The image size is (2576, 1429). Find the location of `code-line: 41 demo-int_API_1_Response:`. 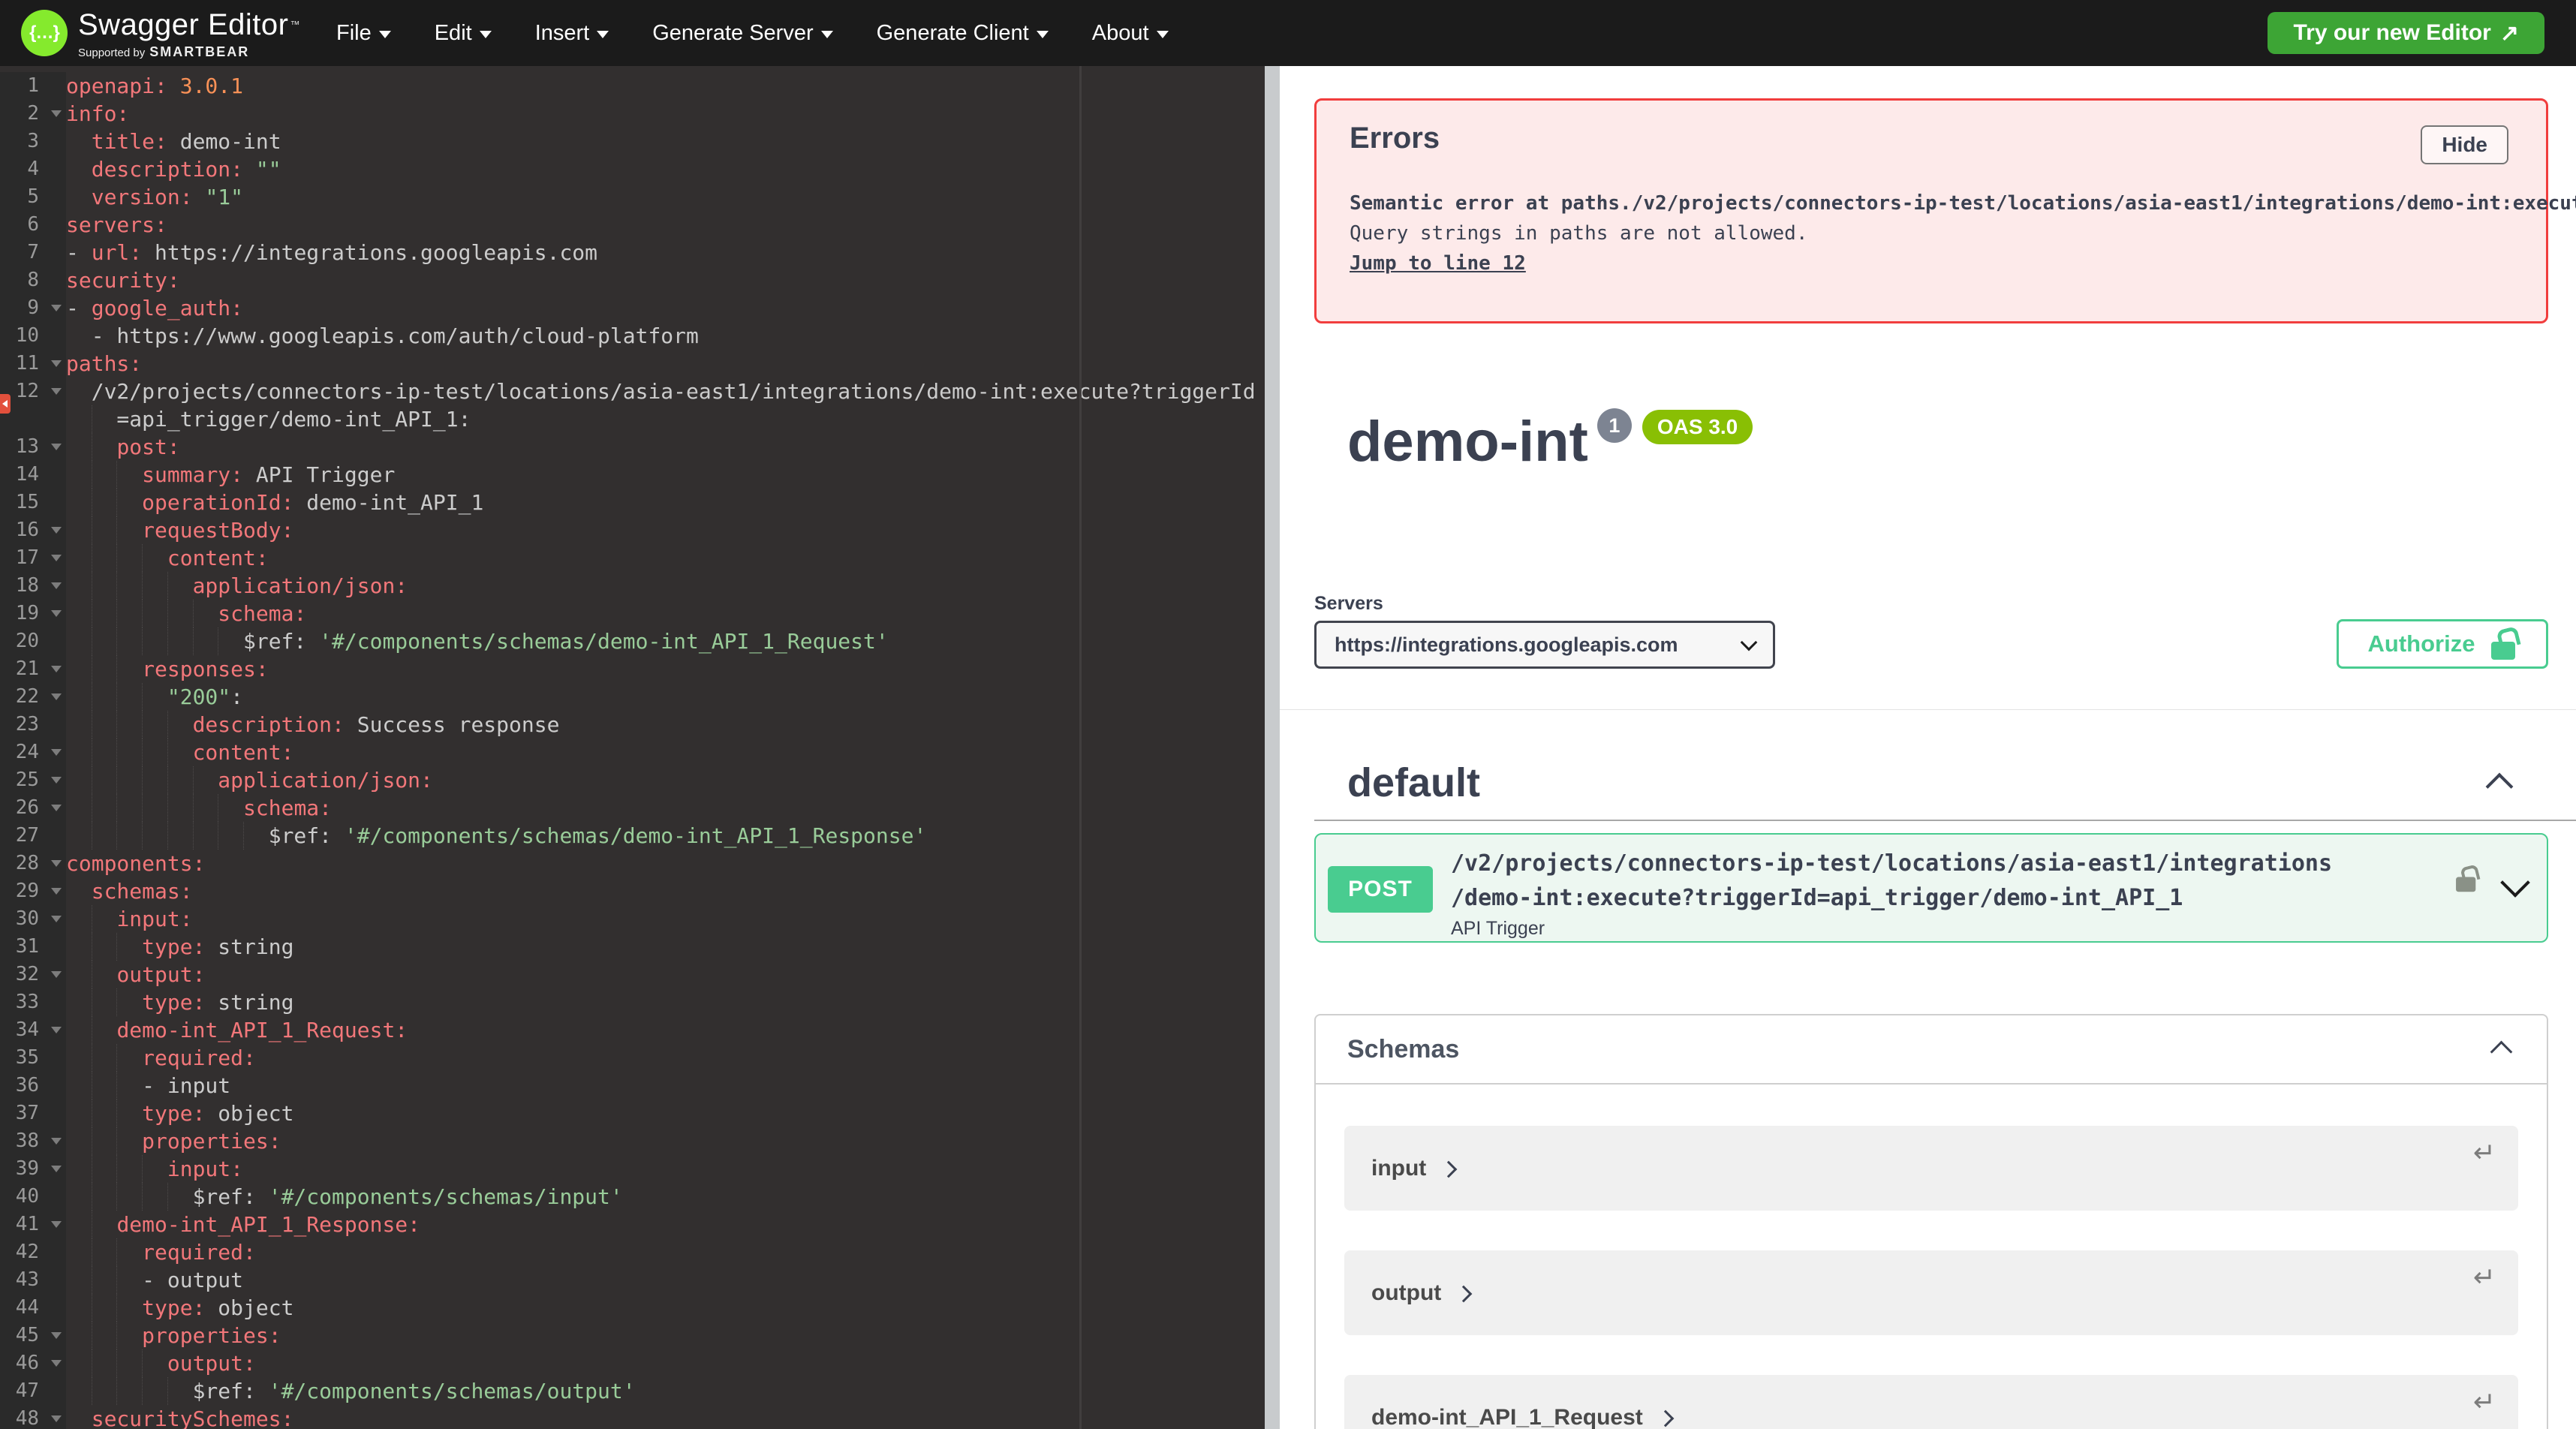

code-line: 41 demo-int_API_1_Response: is located at coordinates (632, 1224).